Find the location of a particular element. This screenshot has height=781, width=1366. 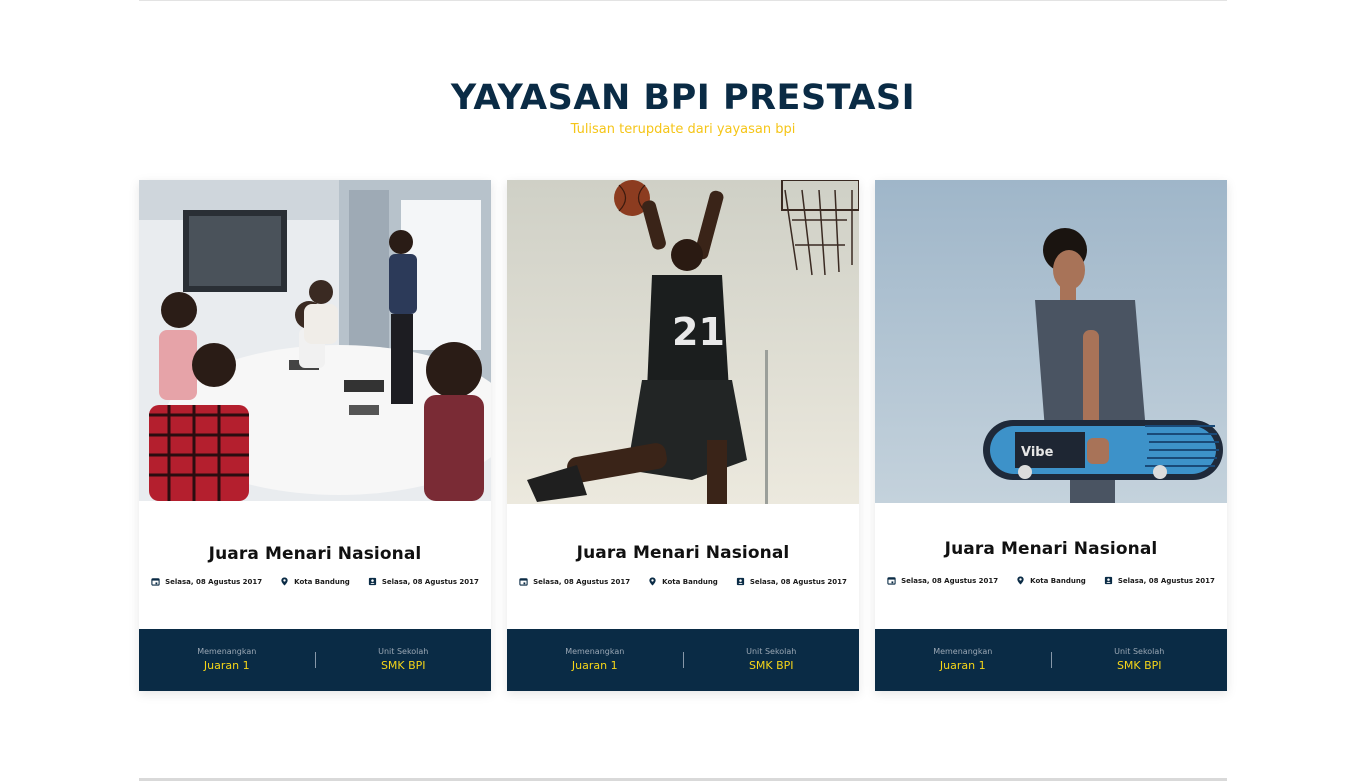

card-photo-skateboarder: Vibe is located at coordinates (1051, 341).